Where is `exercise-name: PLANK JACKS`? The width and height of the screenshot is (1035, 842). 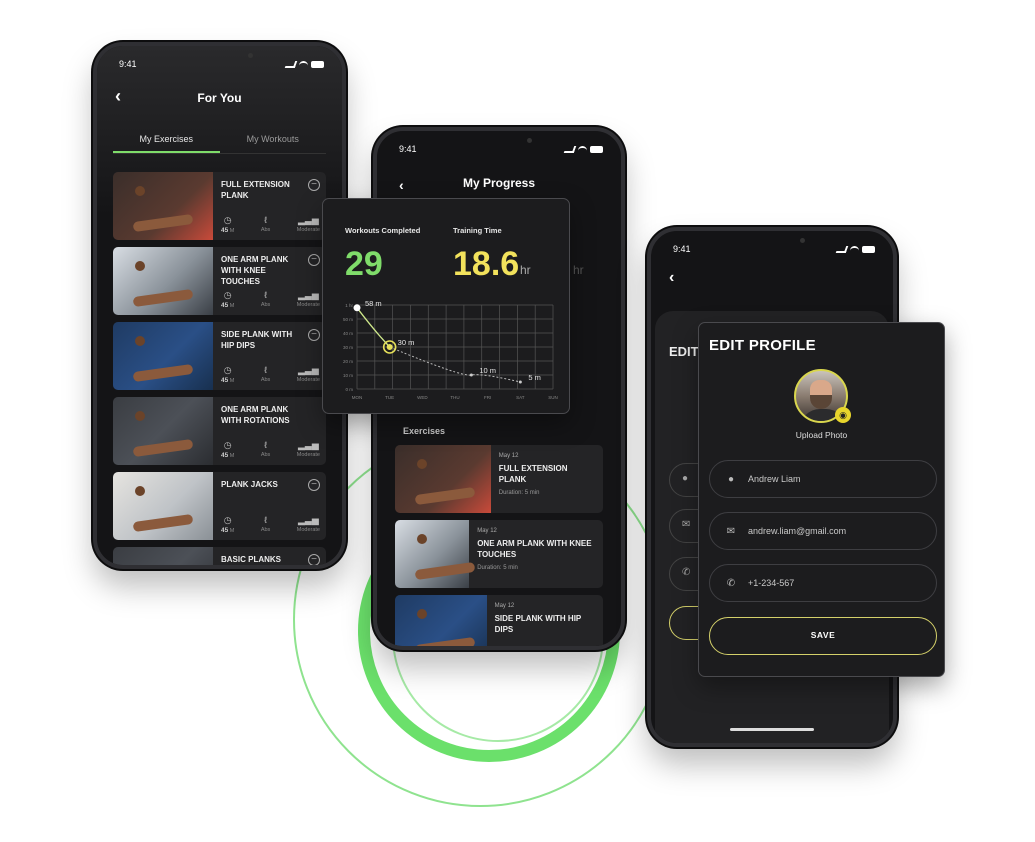 exercise-name: PLANK JACKS is located at coordinates (249, 484).